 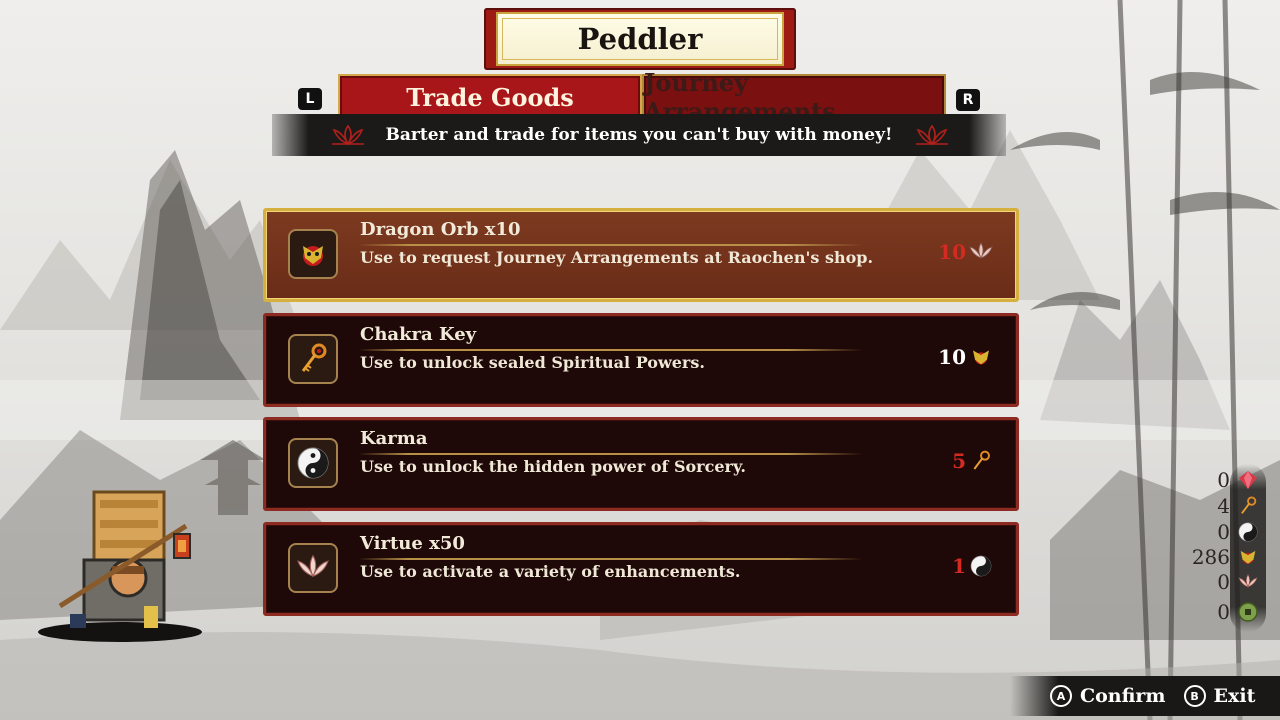 What do you see at coordinates (968, 100) in the screenshot?
I see `tab-right-key: R` at bounding box center [968, 100].